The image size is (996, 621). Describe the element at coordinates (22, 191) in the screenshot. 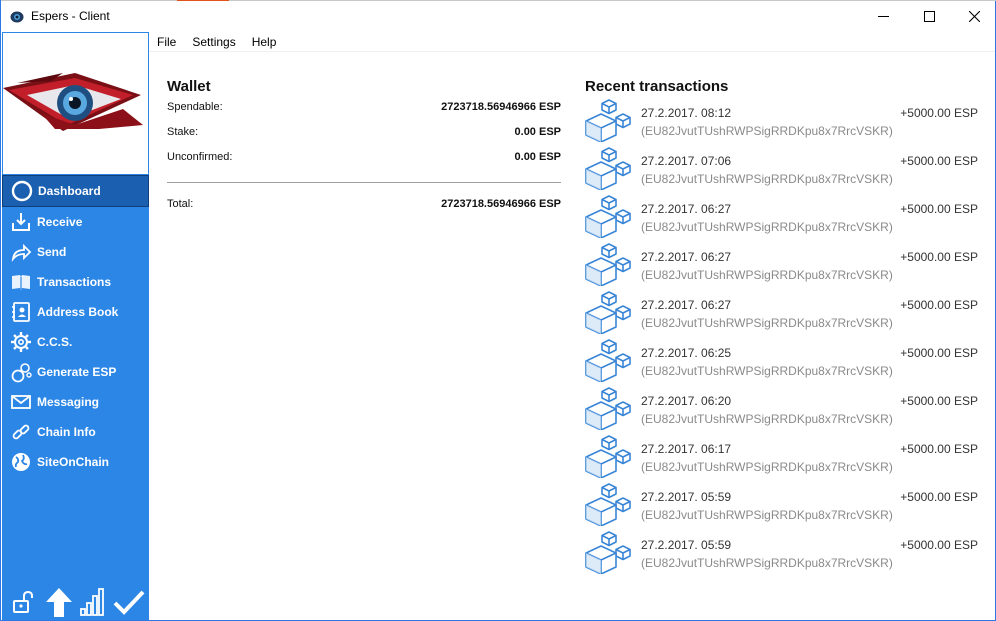

I see `dashboard-icon` at that location.